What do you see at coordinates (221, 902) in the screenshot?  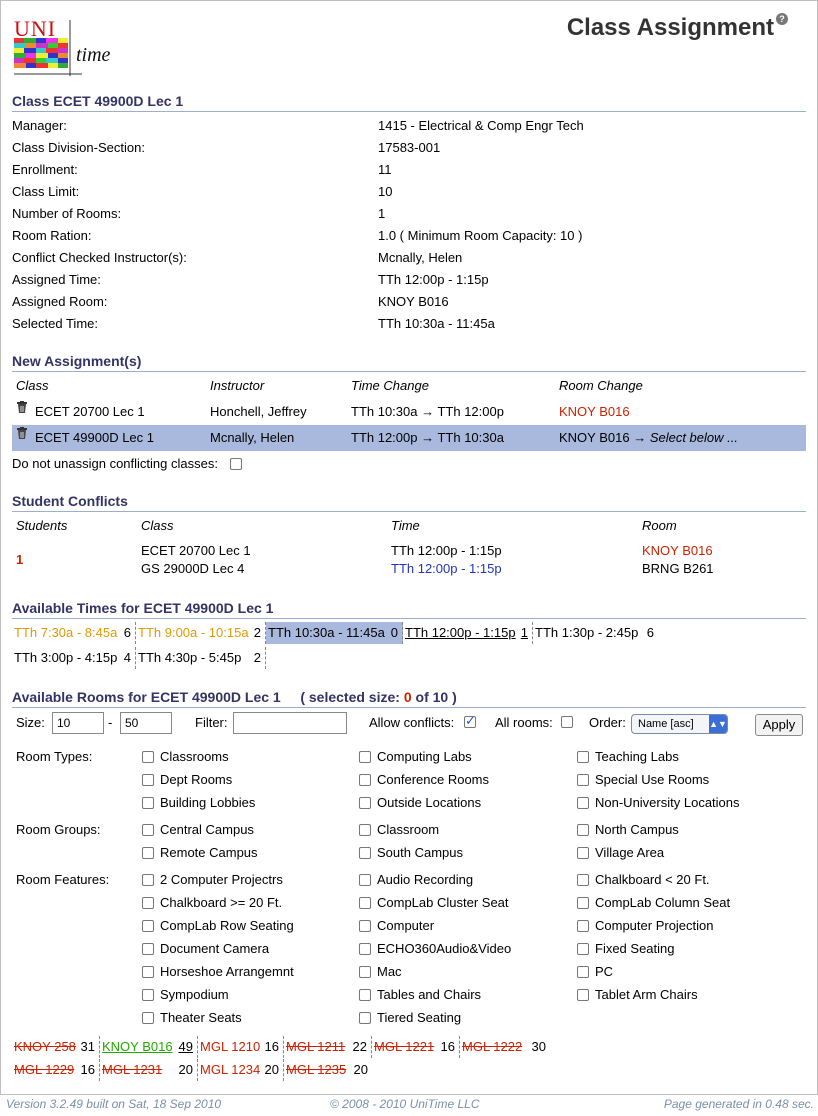 I see `room-feature-option-label: Chalkboard >= 20 Ft.` at bounding box center [221, 902].